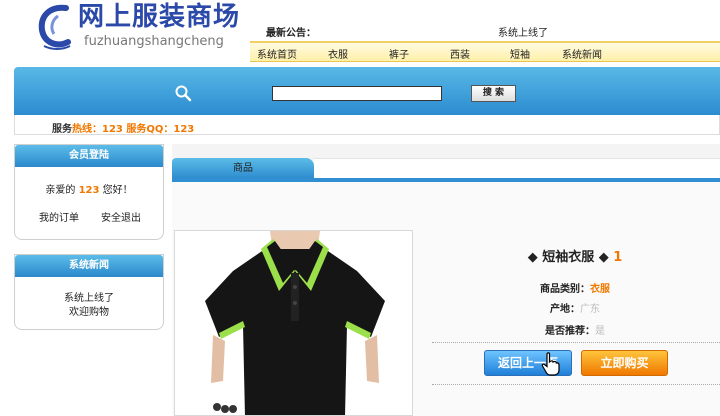  I want to click on category-label: 商品类别：, so click(565, 289).